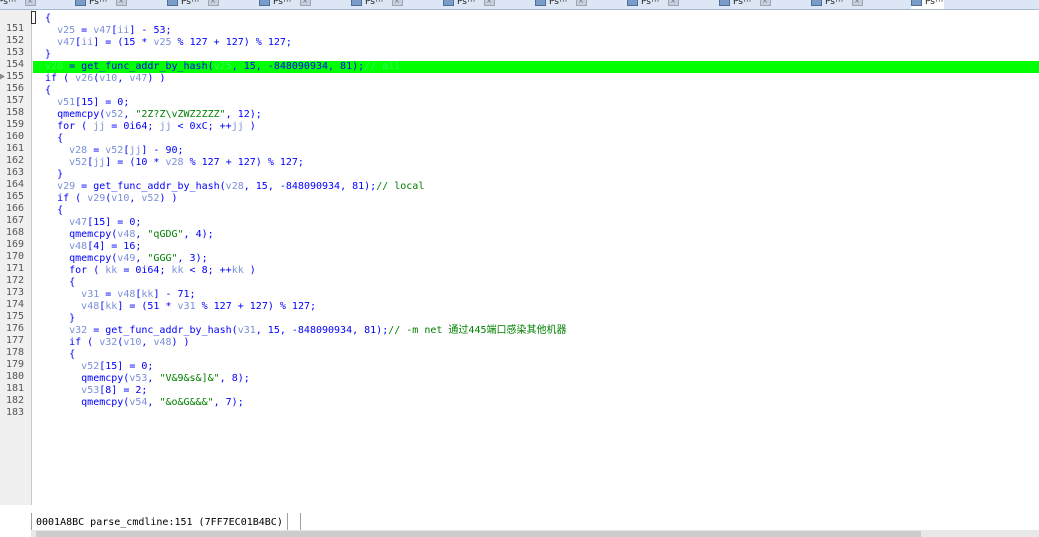 This screenshot has height=537, width=1039. Describe the element at coordinates (102, 102) in the screenshot. I see `code-token: [15] = 0;` at that location.